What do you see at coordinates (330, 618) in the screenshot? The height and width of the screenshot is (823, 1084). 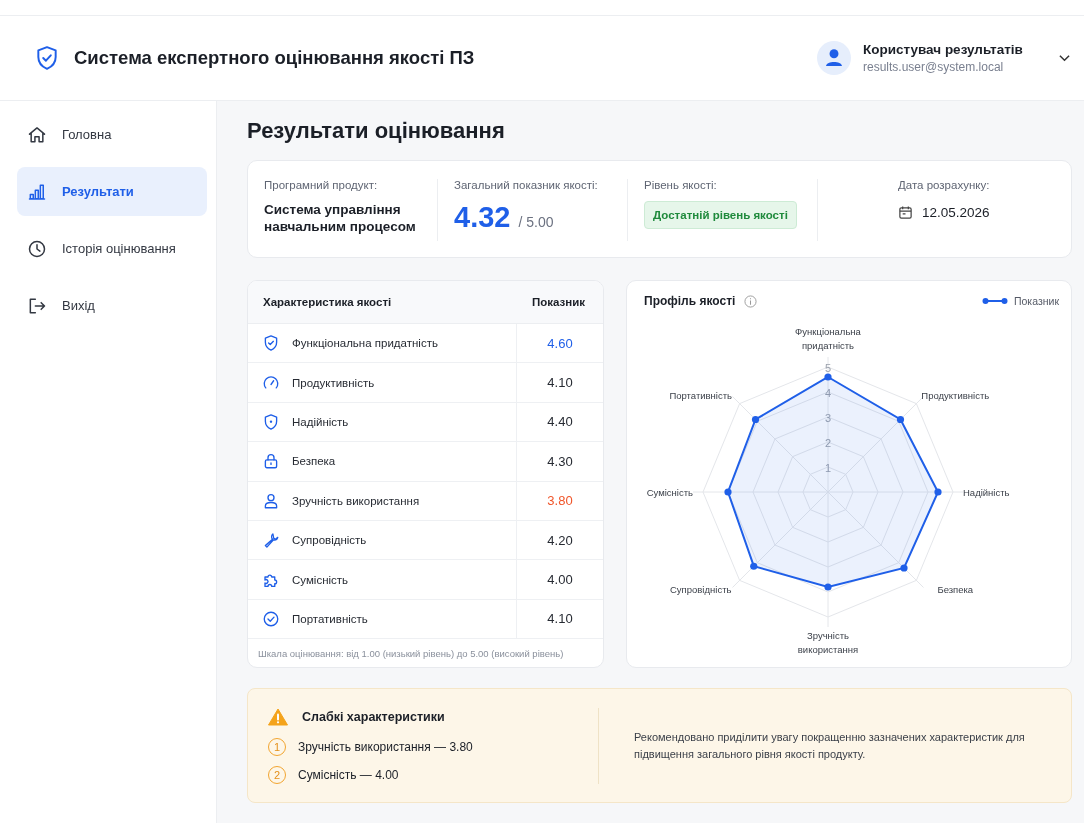 I see `characteristic-name: Портативність` at bounding box center [330, 618].